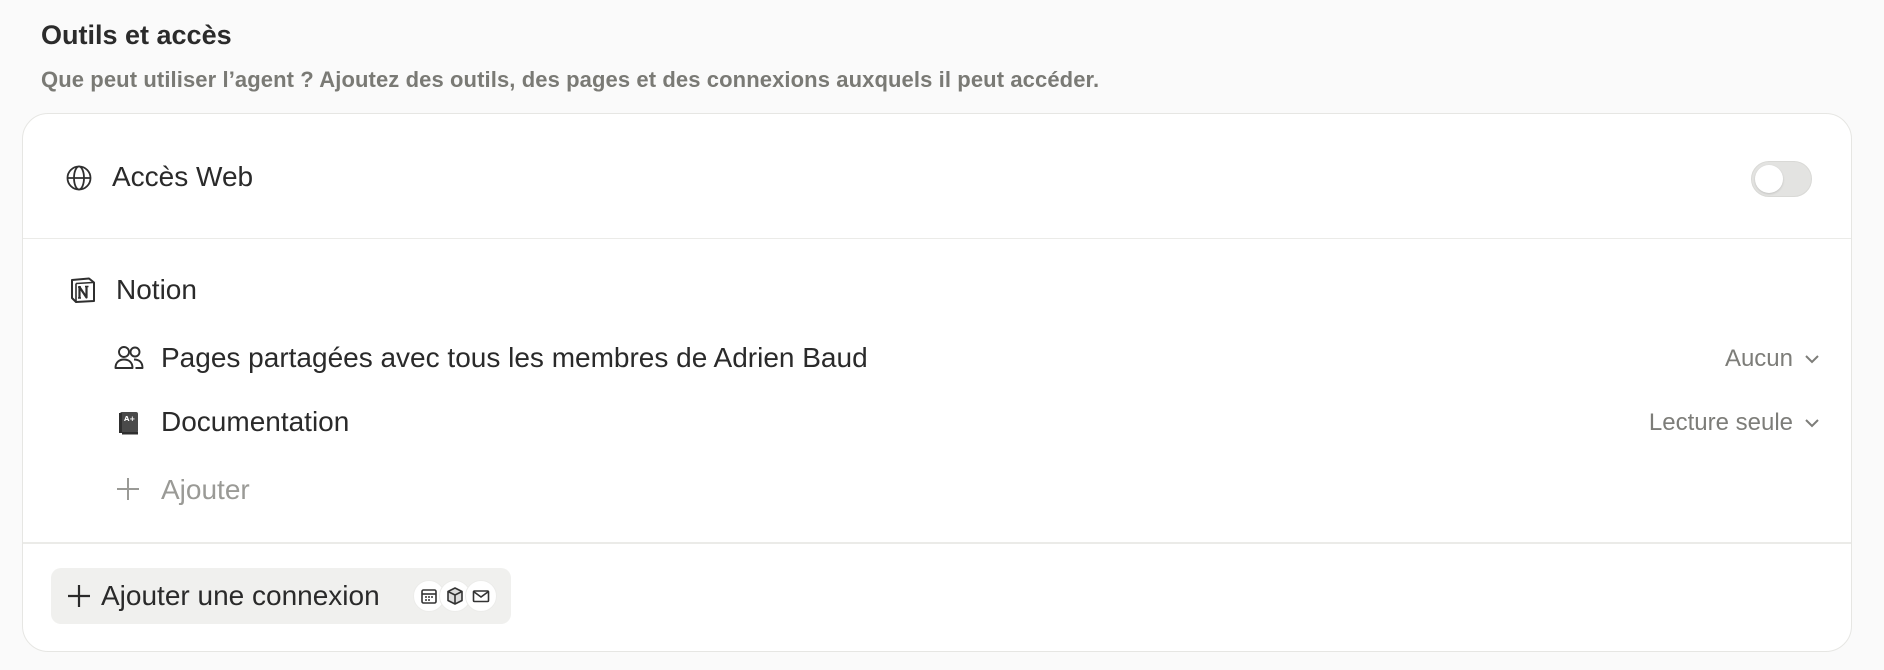 This screenshot has height=670, width=1884. Describe the element at coordinates (129, 357) in the screenshot. I see `people-icon` at that location.